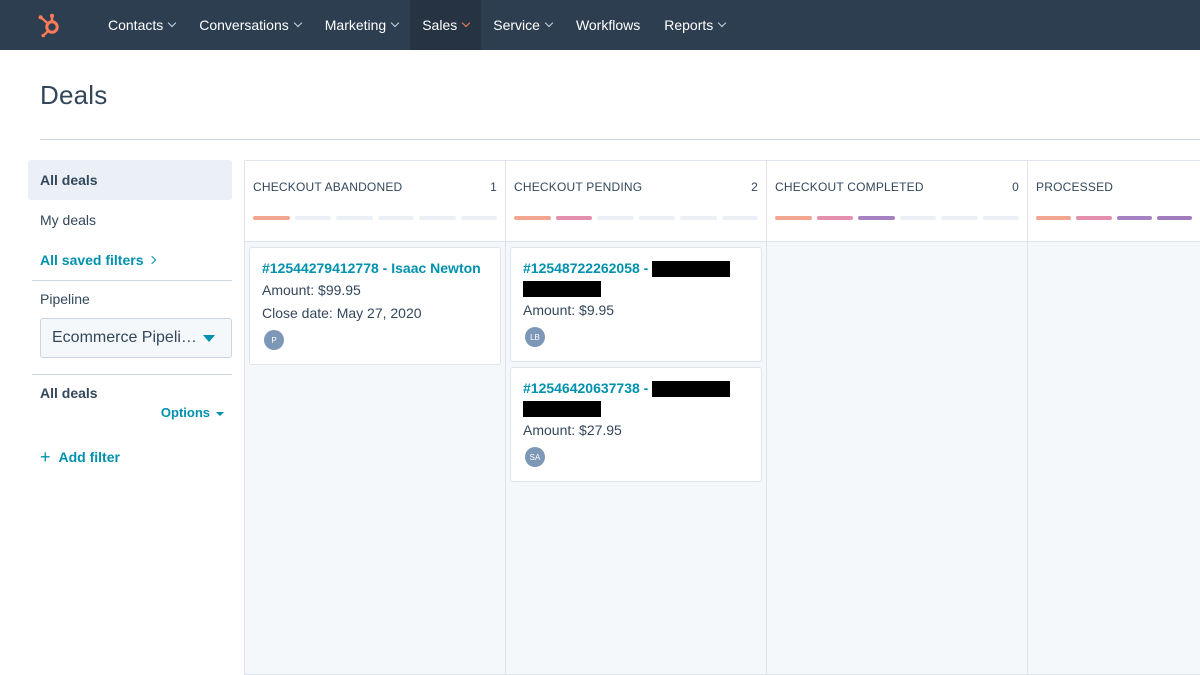 The image size is (1200, 675). I want to click on owner-avatar: SA, so click(535, 457).